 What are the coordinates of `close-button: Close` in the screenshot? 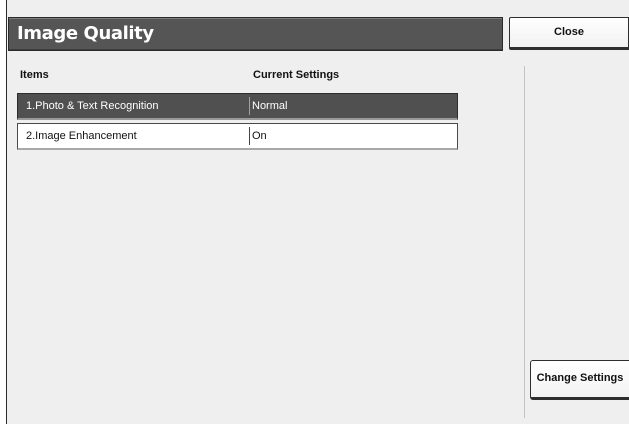 It's located at (569, 33).